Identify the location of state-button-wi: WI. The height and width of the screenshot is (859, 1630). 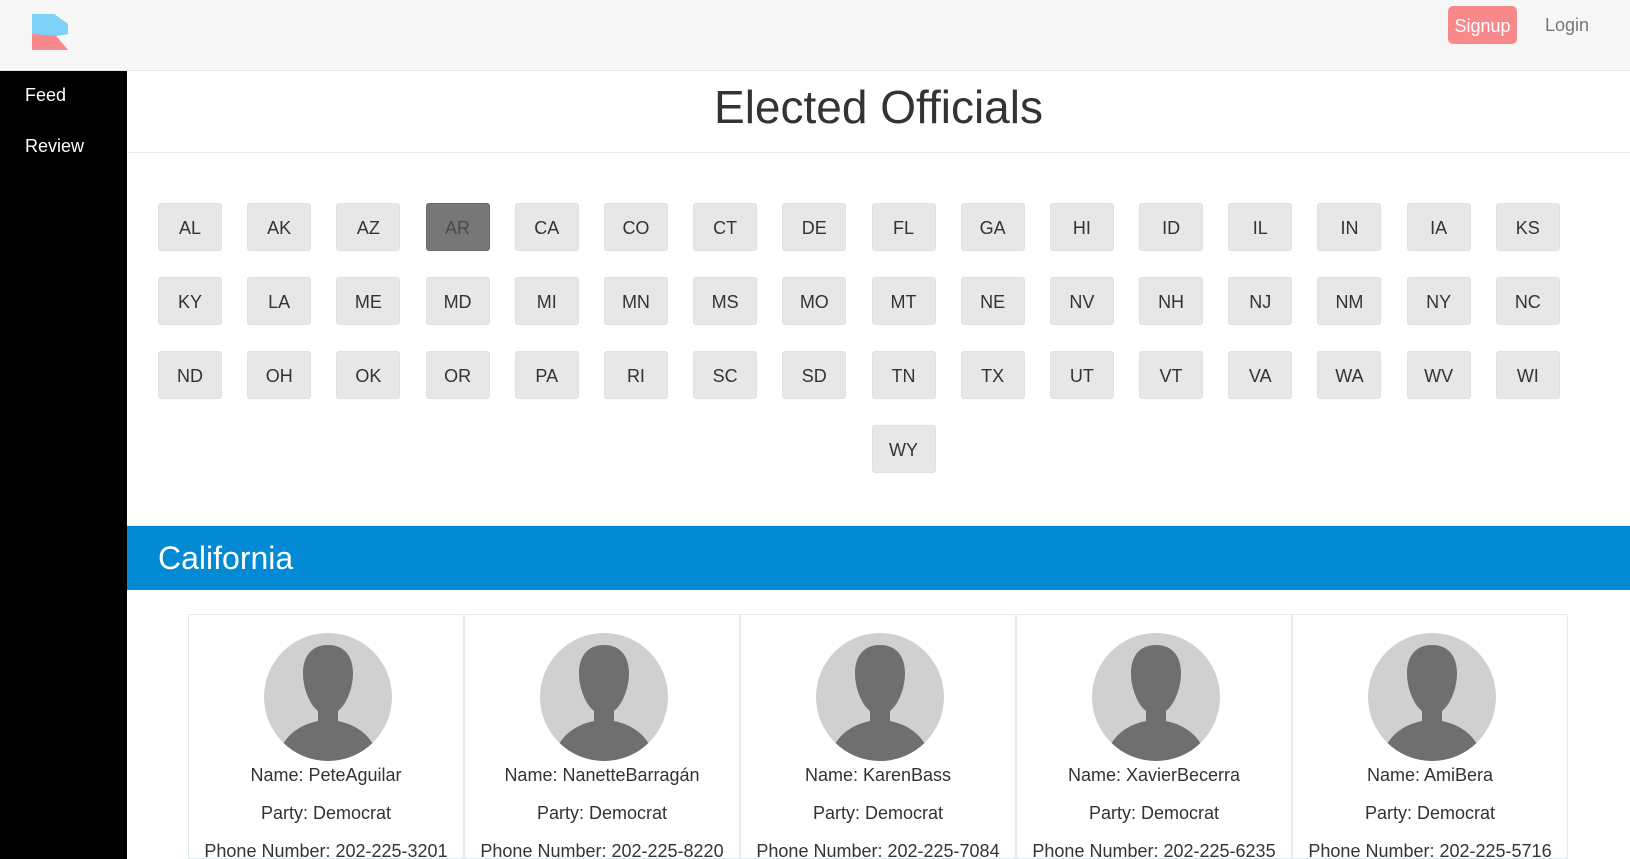
(1527, 375).